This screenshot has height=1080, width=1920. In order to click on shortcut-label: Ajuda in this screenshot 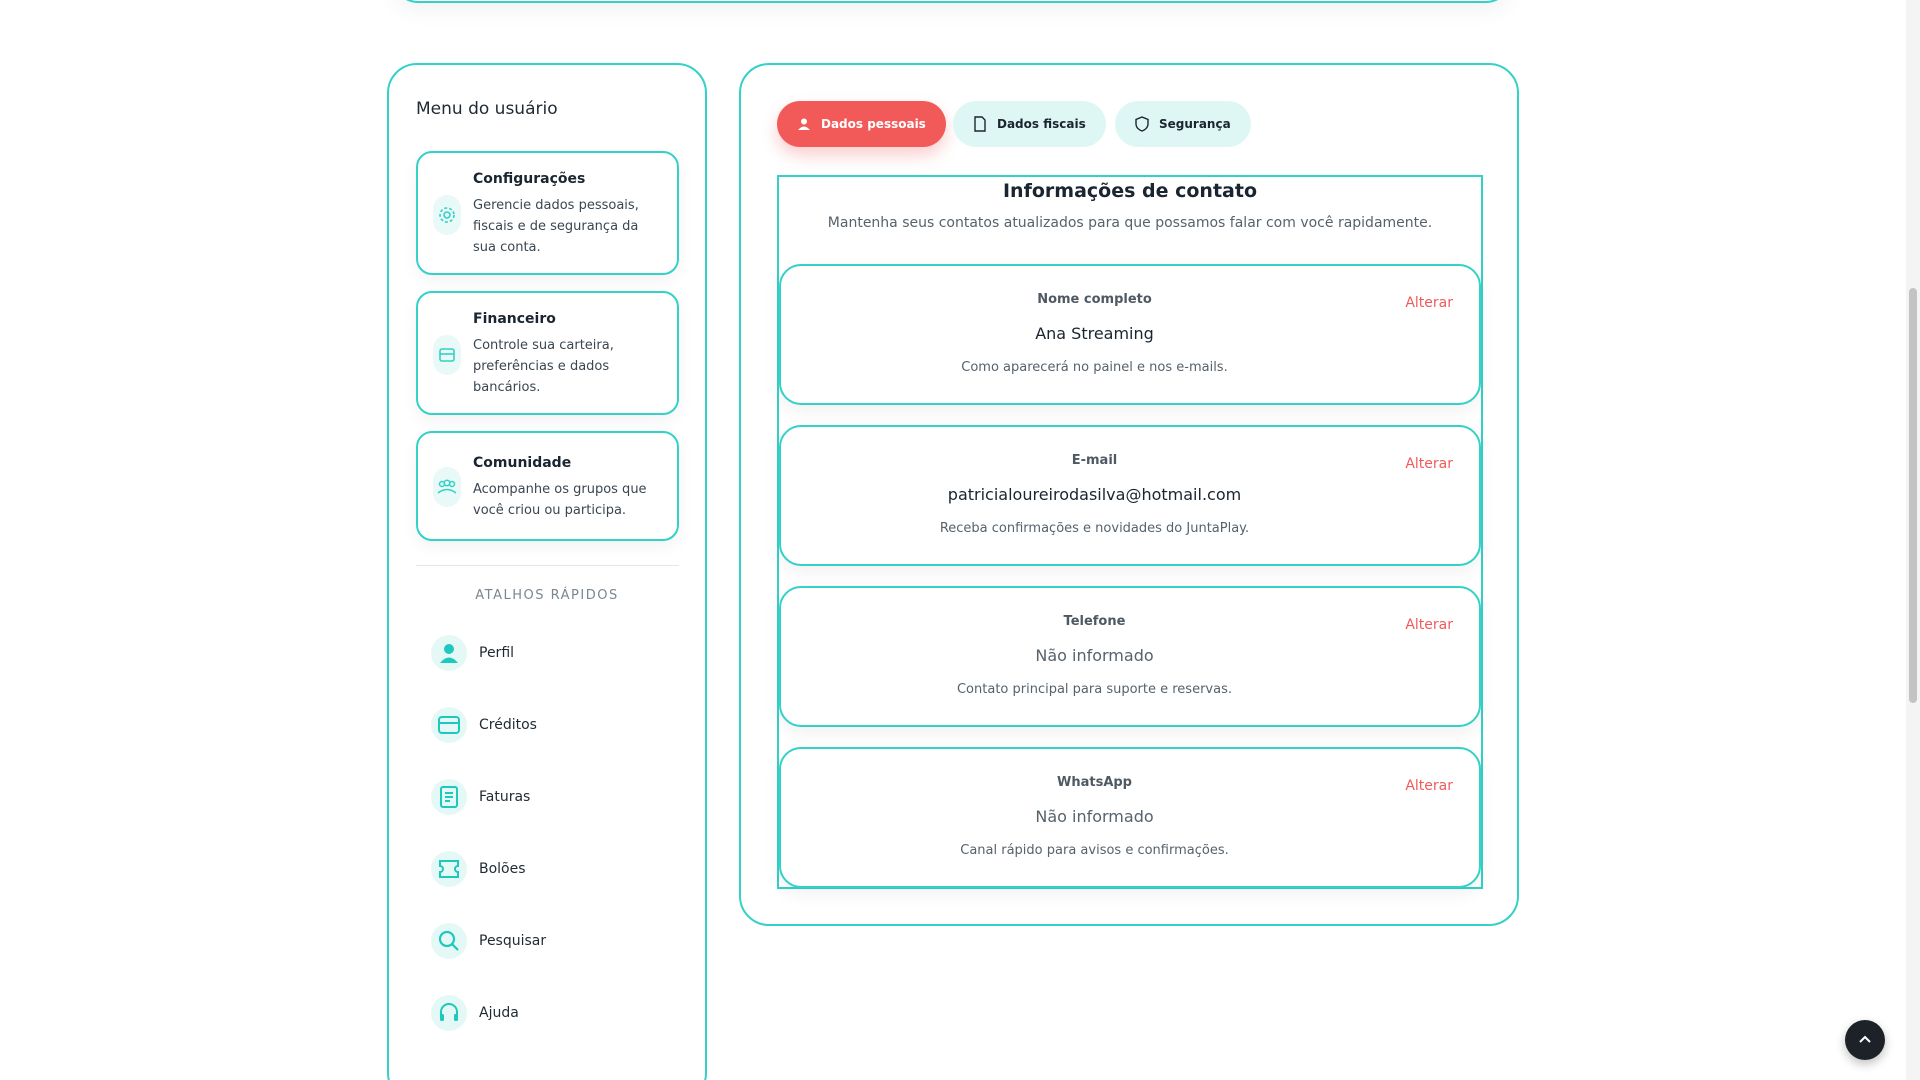, I will do `click(499, 1013)`.